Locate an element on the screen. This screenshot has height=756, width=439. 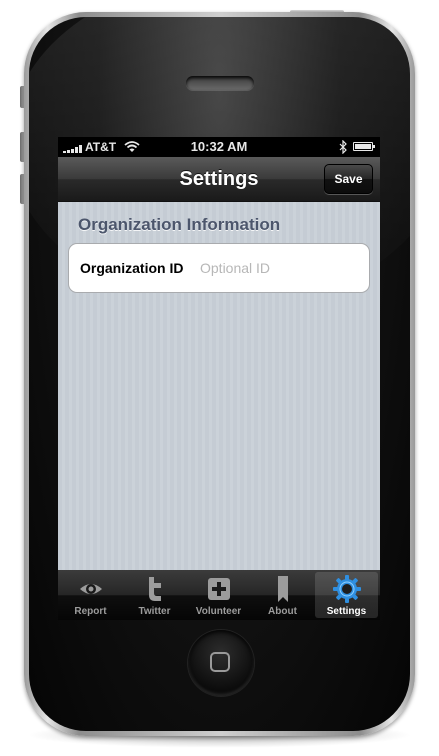
gear-icon is located at coordinates (347, 589).